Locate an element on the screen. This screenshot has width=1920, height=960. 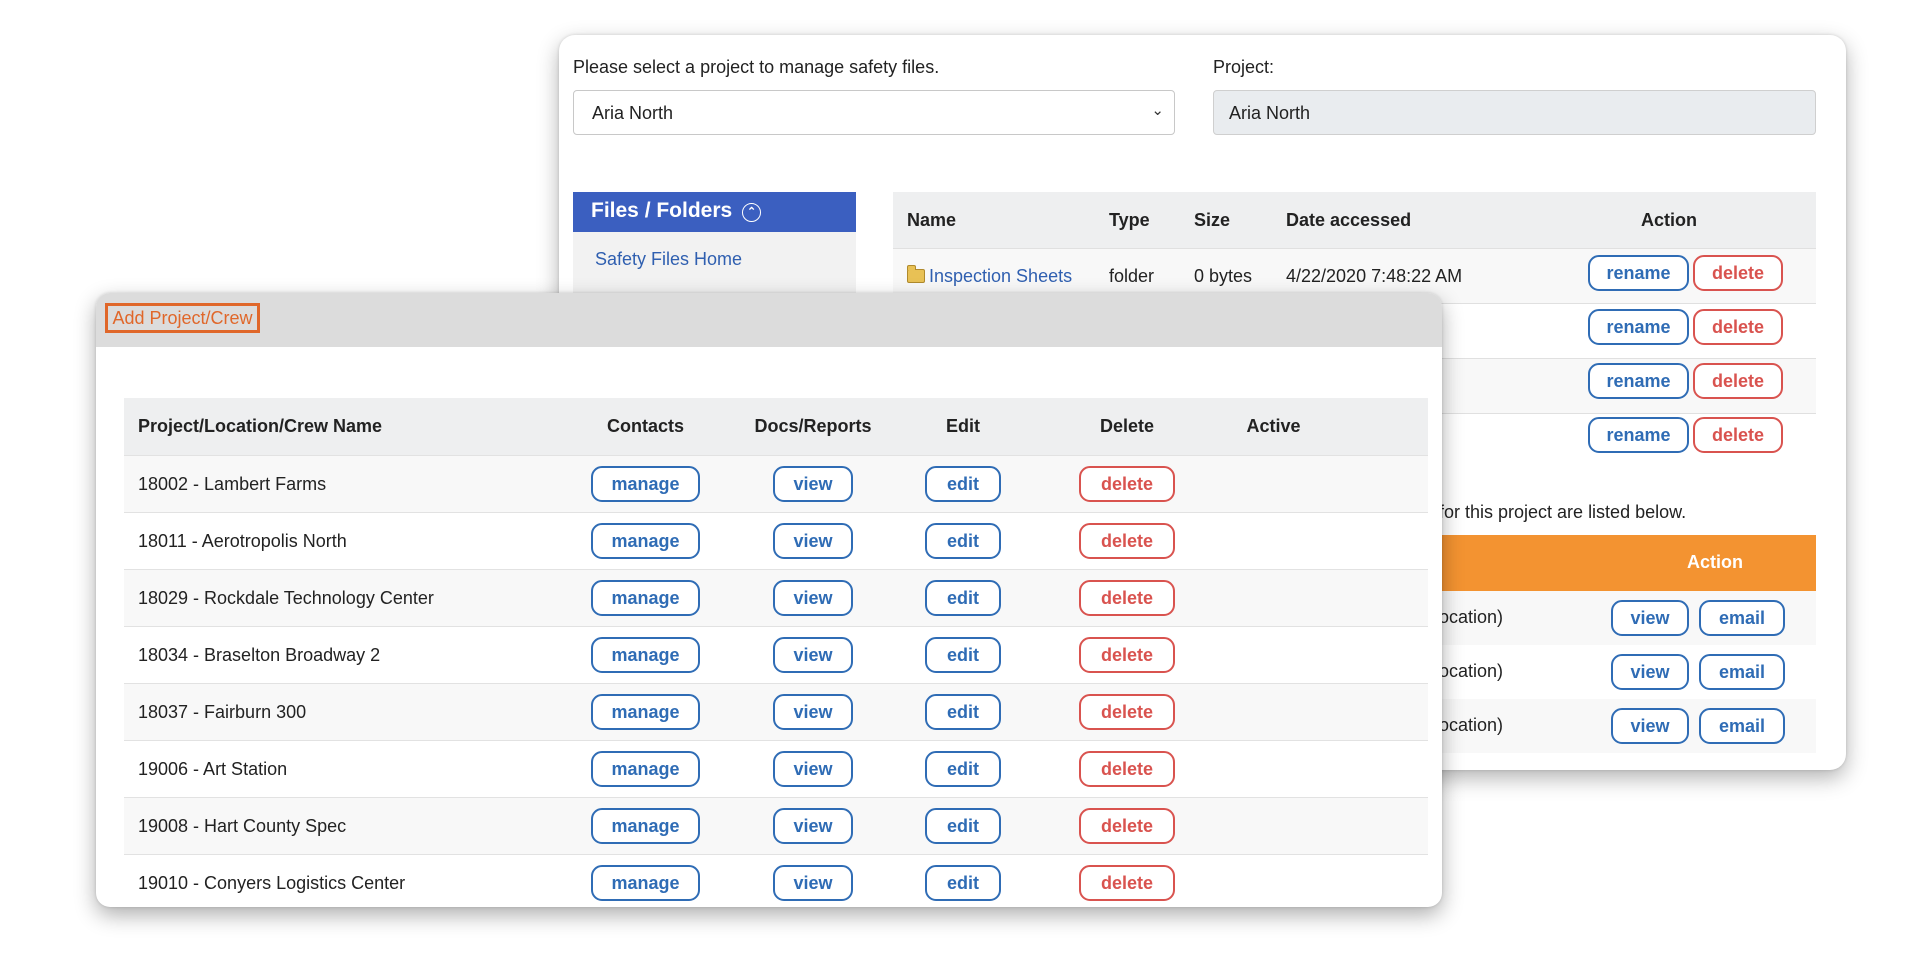
col-header-project: Project/Location/Crew Name is located at coordinates (346, 427).